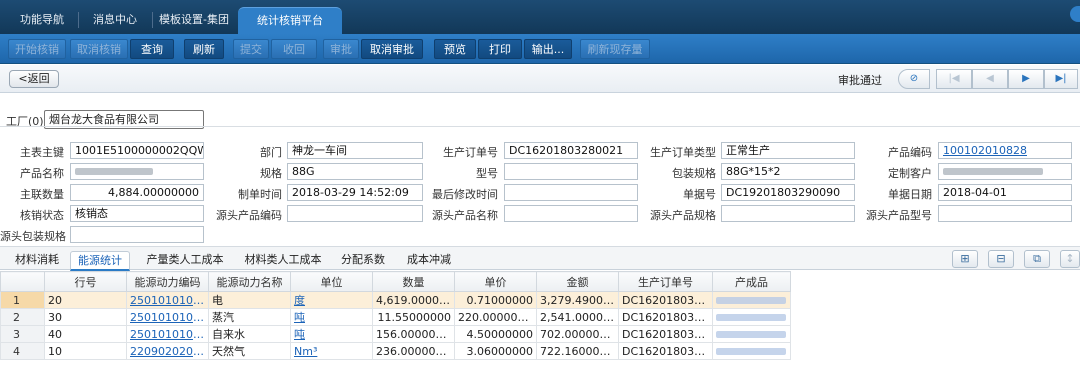 The height and width of the screenshot is (374, 1080). I want to click on attachment-icon: ⊘, so click(914, 79).